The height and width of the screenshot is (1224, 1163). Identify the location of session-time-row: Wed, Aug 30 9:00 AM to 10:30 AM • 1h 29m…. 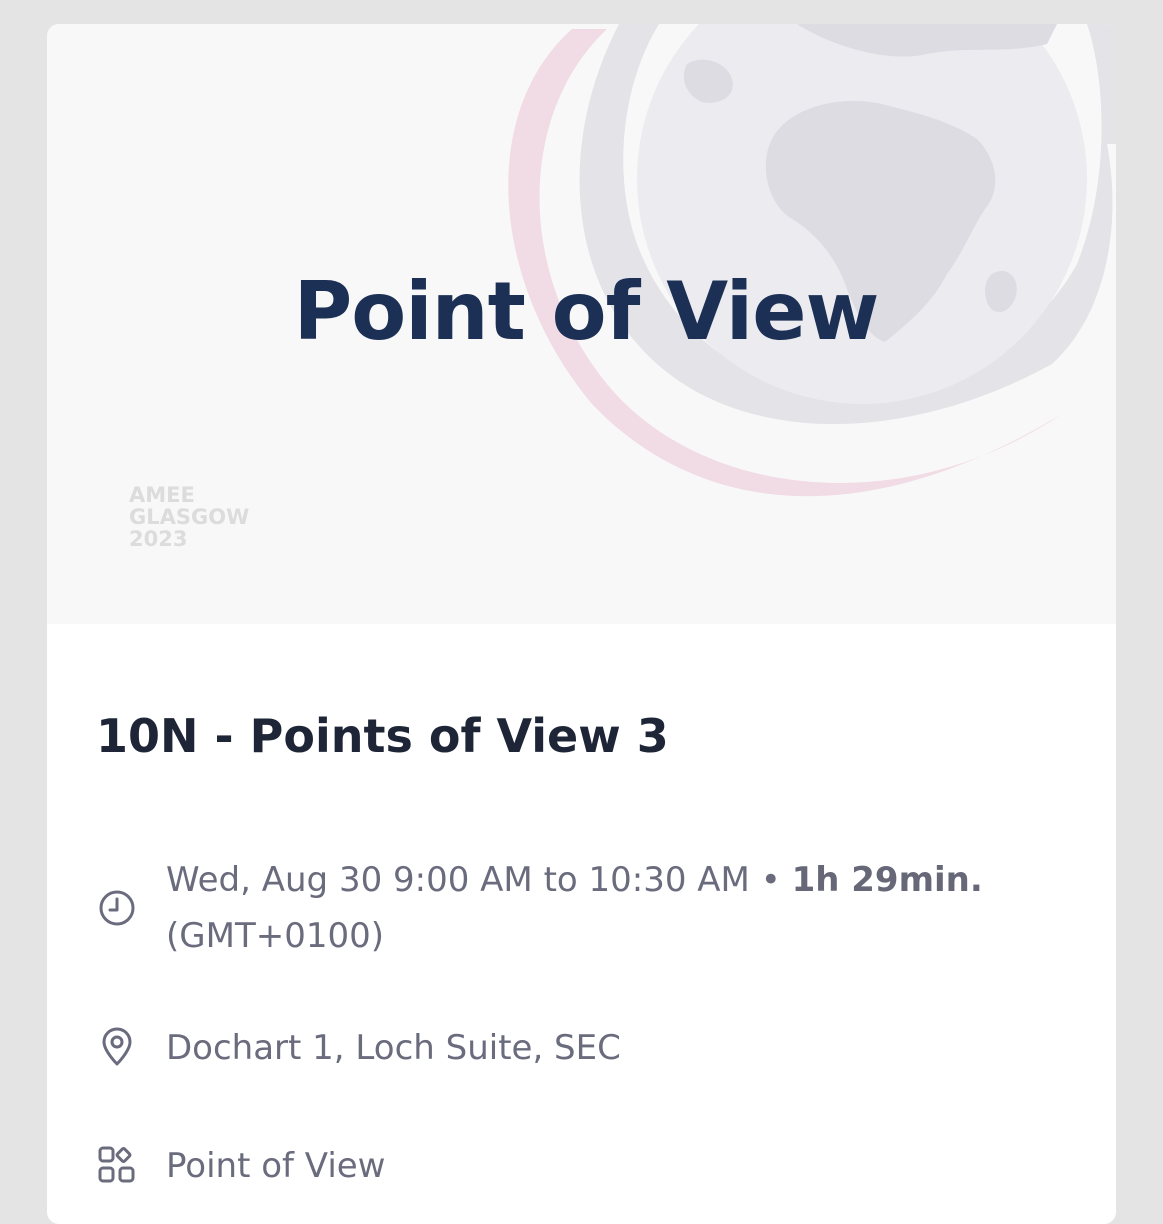
(546, 912).